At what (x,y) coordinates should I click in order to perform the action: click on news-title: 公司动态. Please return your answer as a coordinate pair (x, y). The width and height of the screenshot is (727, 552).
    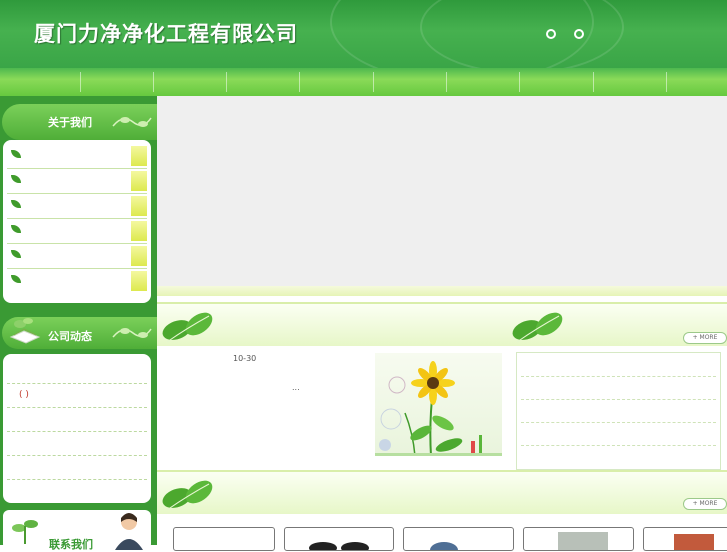
    Looking at the image, I should click on (70, 336).